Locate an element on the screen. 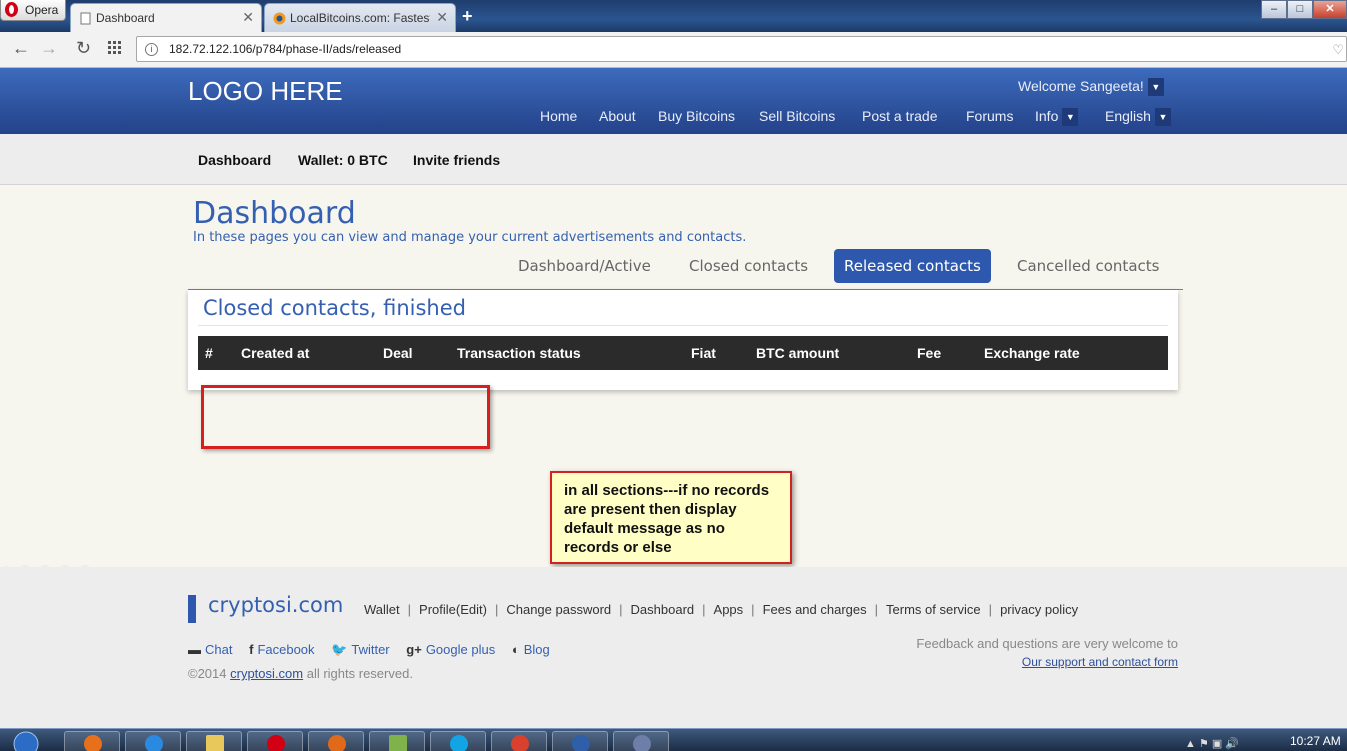 The image size is (1347, 751). footer-link-wallet: Wallet is located at coordinates (382, 609).